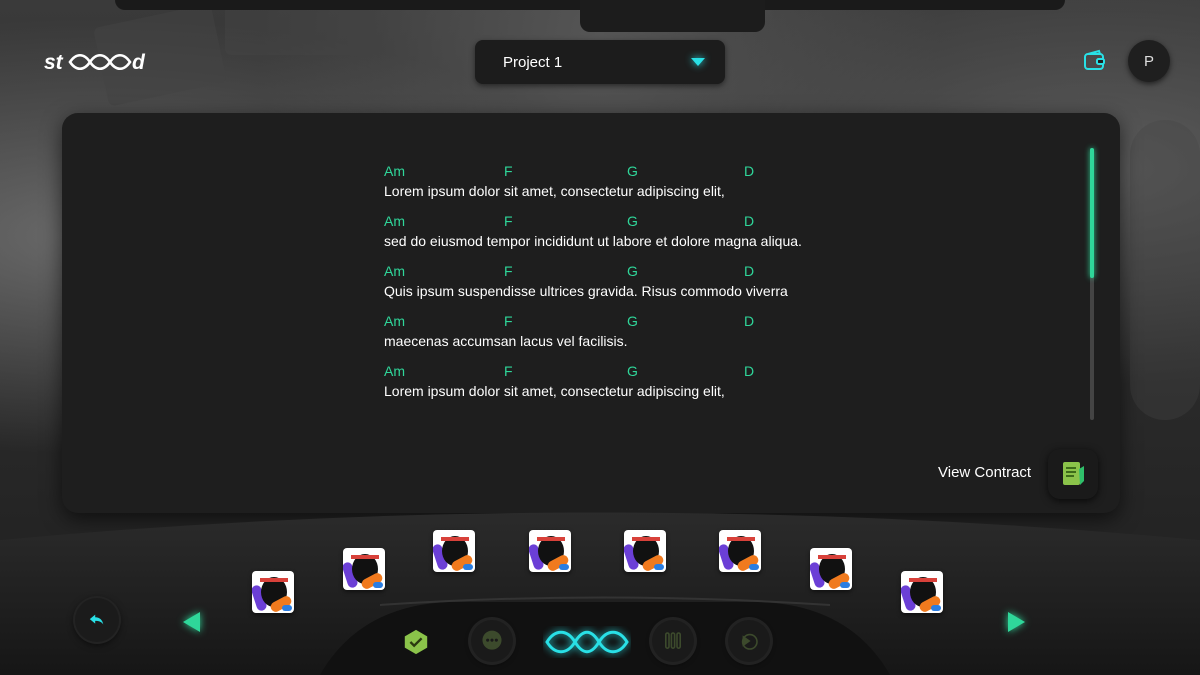 This screenshot has width=1200, height=675. I want to click on view-contract-link: View Contract, so click(984, 472).